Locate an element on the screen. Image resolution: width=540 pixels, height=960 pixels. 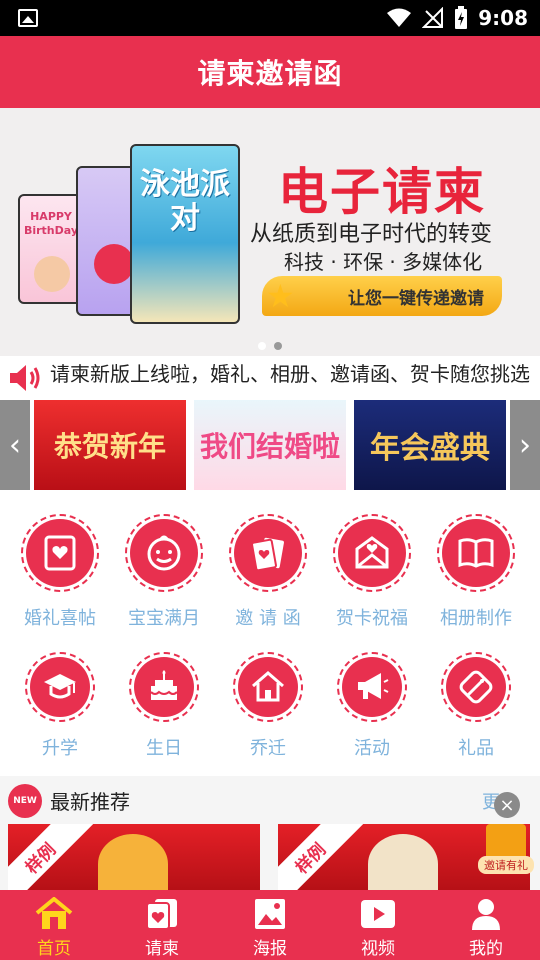
template-thumb: 我们结婚啦 is located at coordinates (270, 445).